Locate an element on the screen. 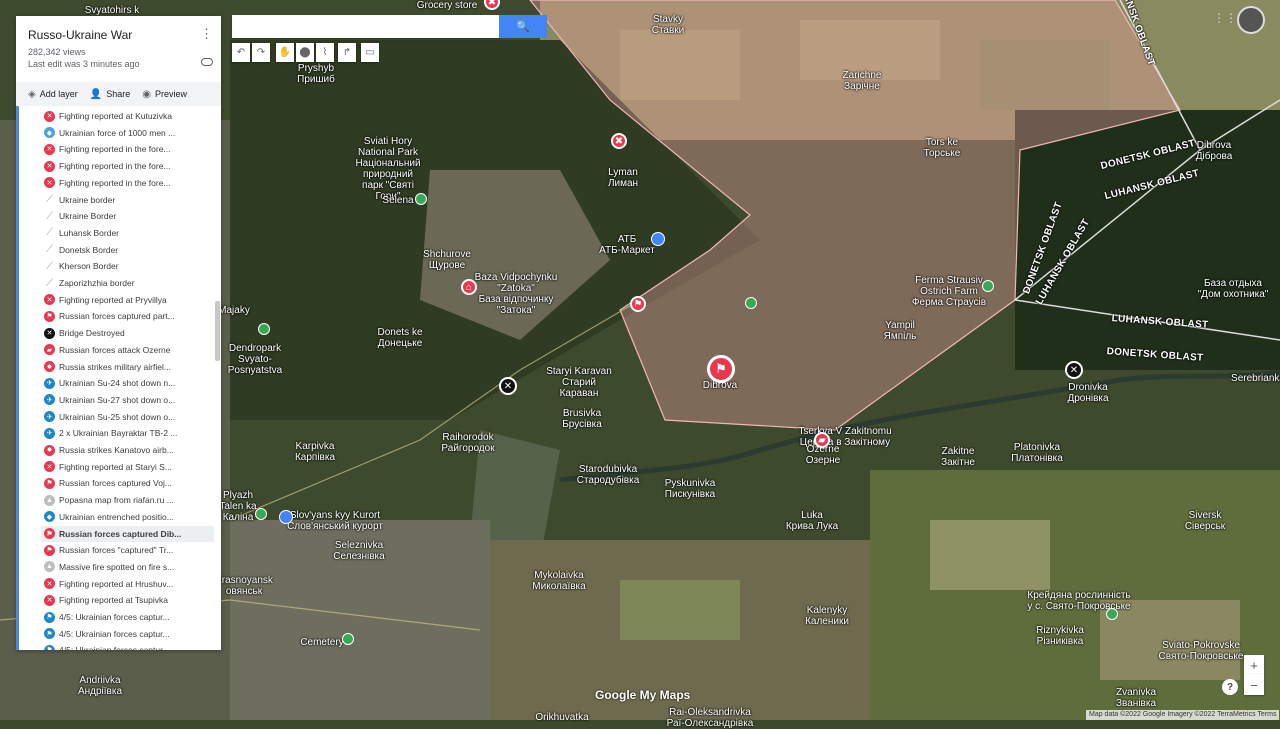 Image resolution: width=1280 pixels, height=729 pixels. pan-tool-button: ✋ is located at coordinates (285, 52).